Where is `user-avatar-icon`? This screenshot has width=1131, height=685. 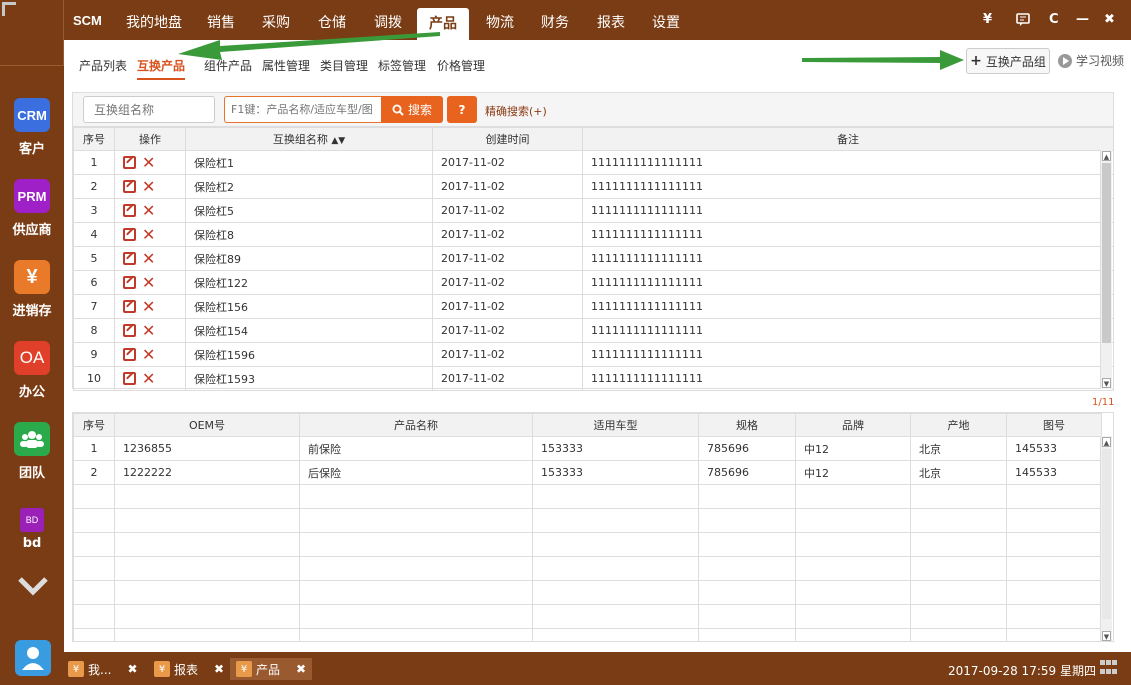 user-avatar-icon is located at coordinates (33, 658).